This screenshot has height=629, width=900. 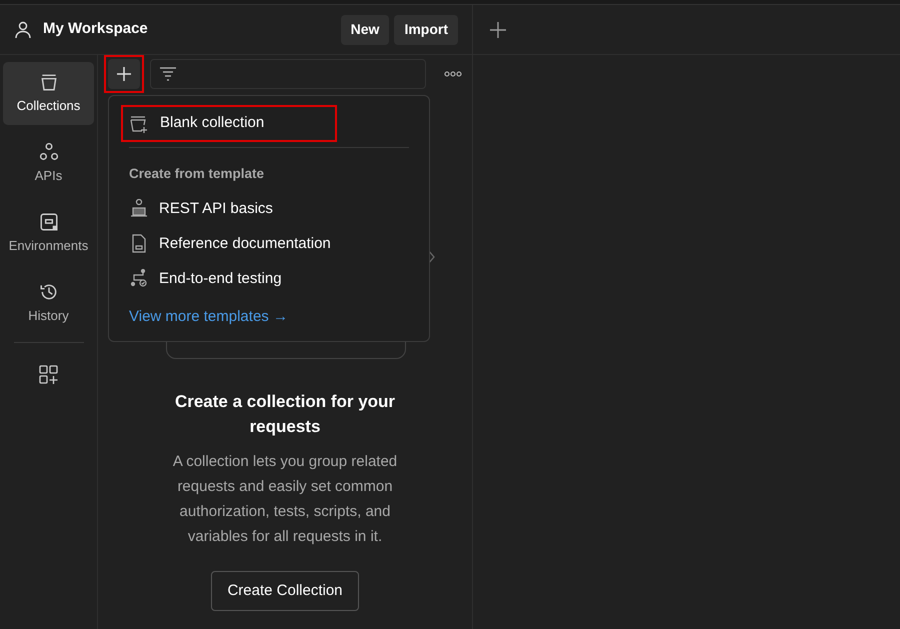 What do you see at coordinates (269, 208) in the screenshot?
I see `menu-item: REST API basics` at bounding box center [269, 208].